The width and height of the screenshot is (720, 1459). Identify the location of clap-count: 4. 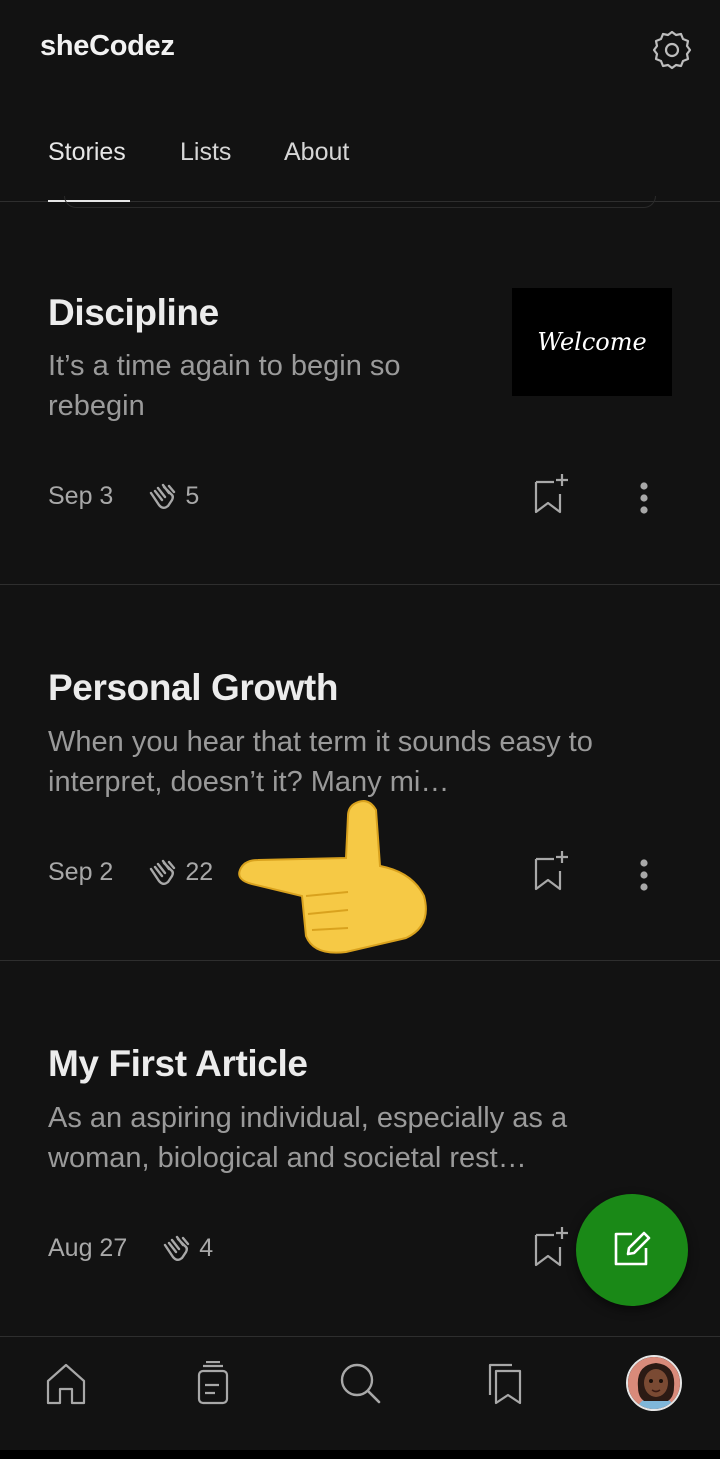
(206, 1248).